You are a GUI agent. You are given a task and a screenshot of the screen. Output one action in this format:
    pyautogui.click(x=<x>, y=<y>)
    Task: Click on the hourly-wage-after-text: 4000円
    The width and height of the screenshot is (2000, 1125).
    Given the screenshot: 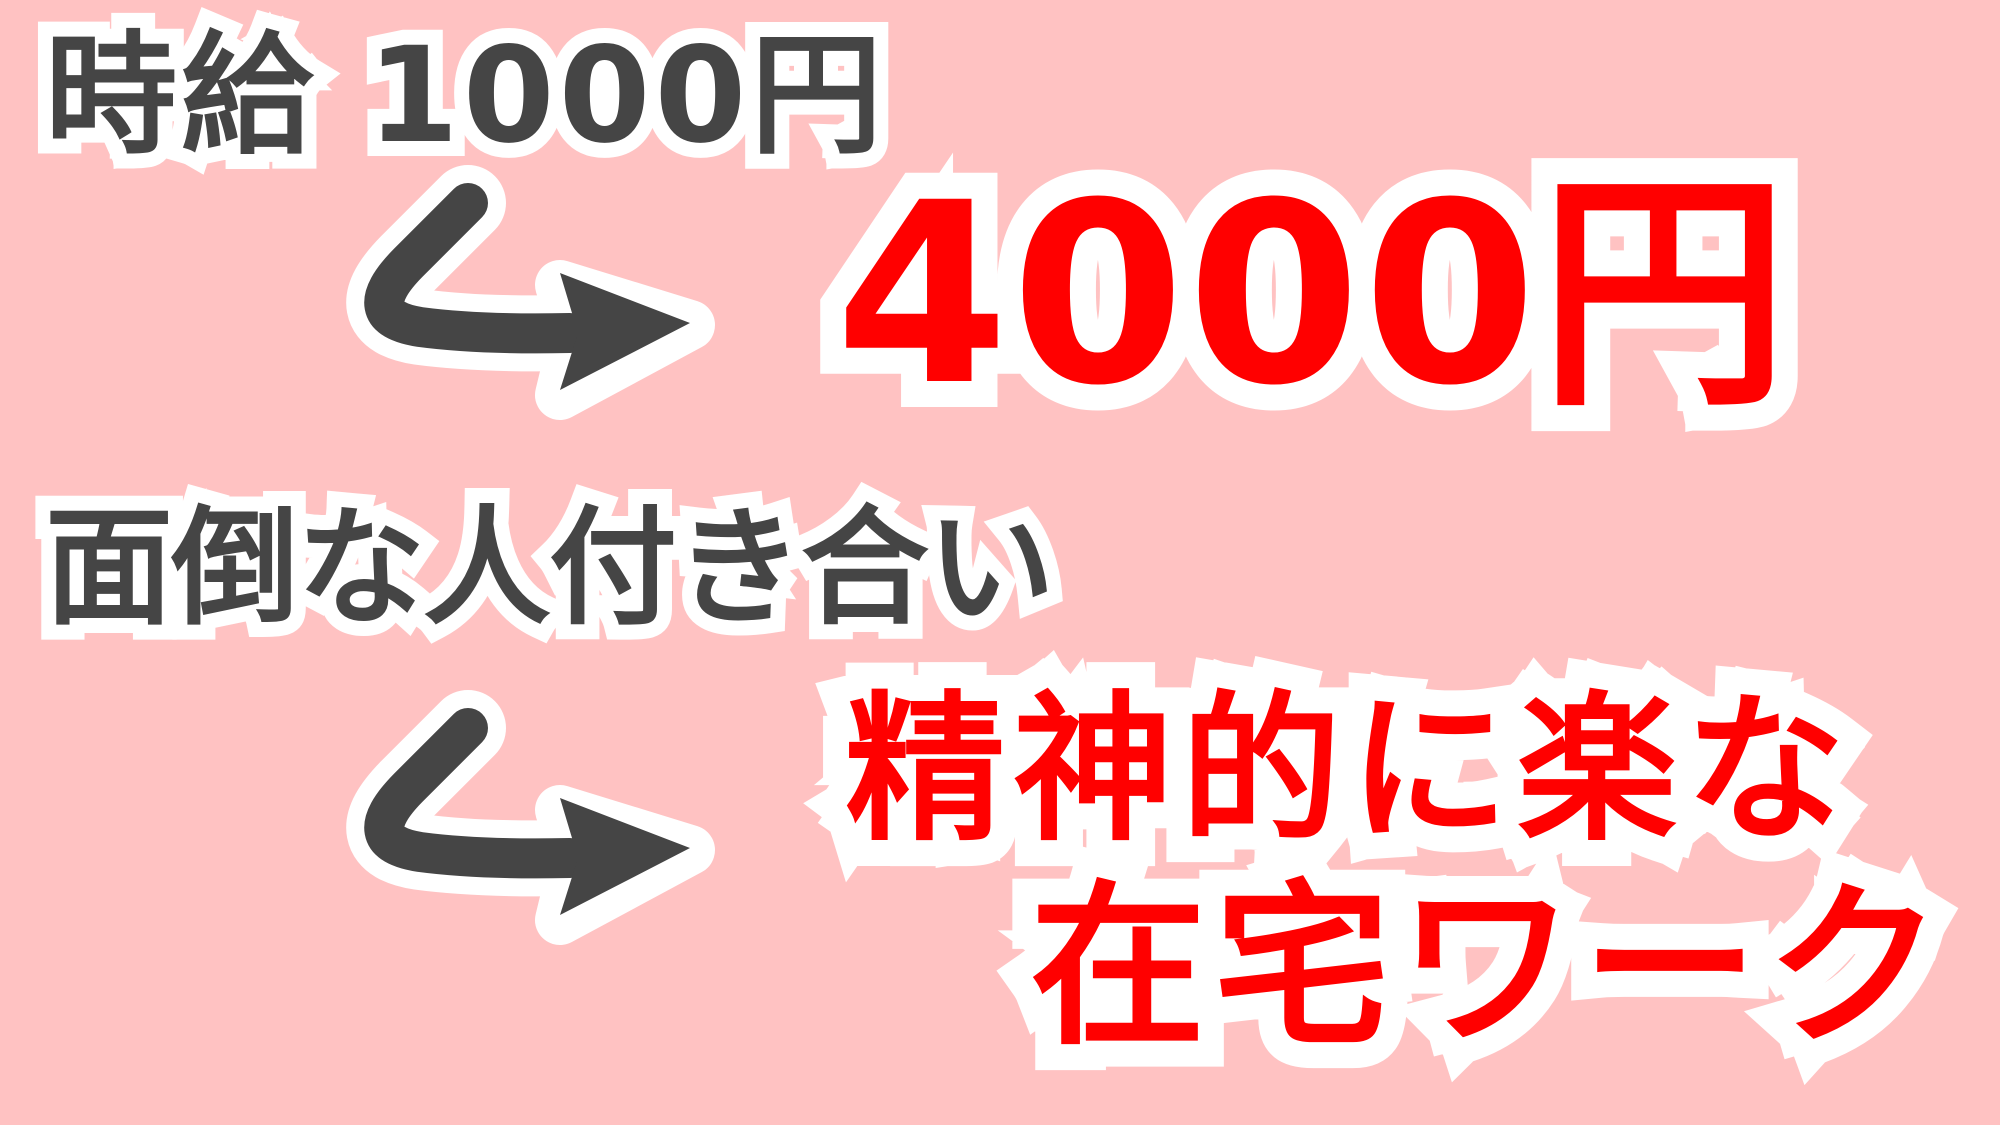 What is the action you would take?
    pyautogui.click(x=1312, y=295)
    